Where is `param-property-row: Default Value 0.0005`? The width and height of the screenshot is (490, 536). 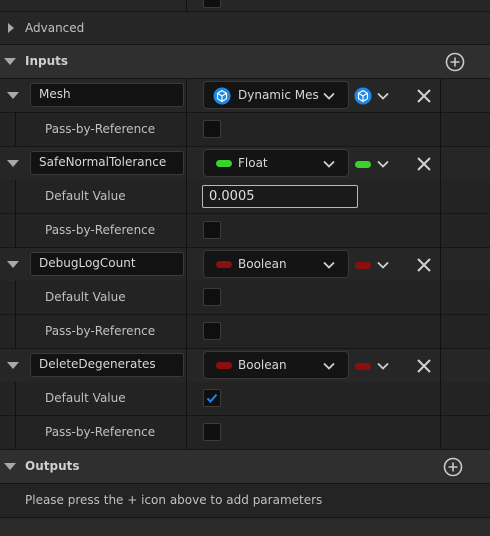
param-property-row: Default Value 0.0005 is located at coordinates (245, 197).